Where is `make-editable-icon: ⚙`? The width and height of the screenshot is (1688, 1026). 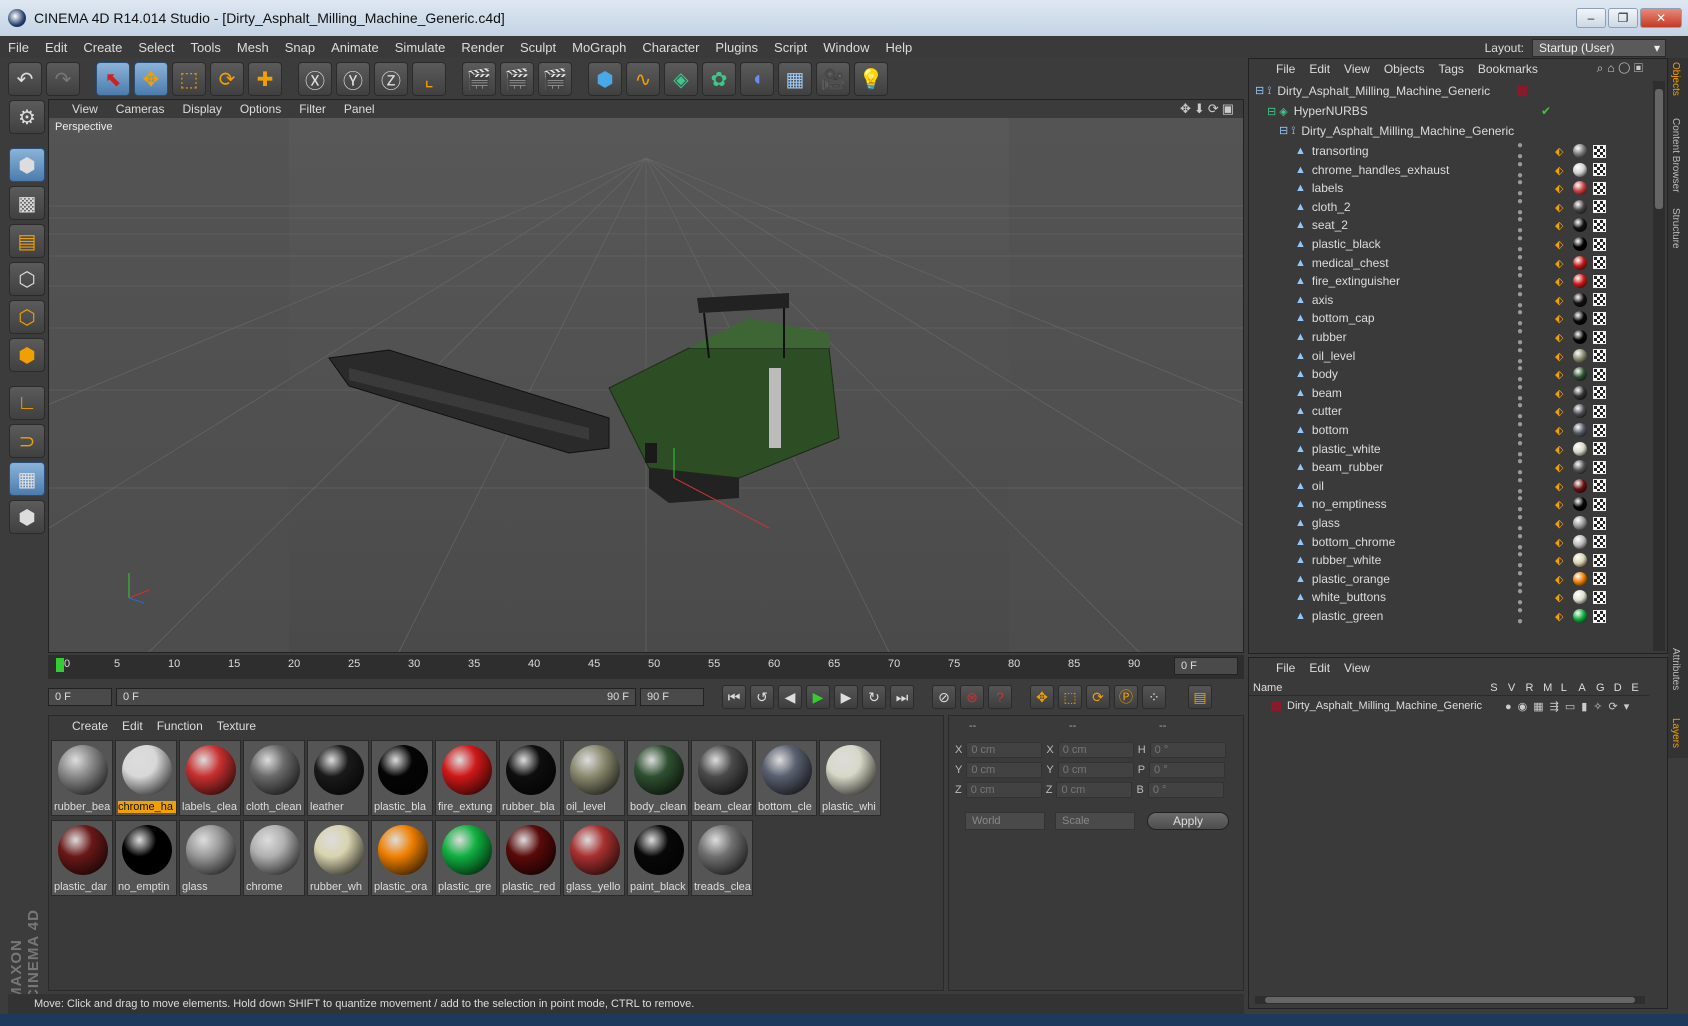 make-editable-icon: ⚙ is located at coordinates (27, 117).